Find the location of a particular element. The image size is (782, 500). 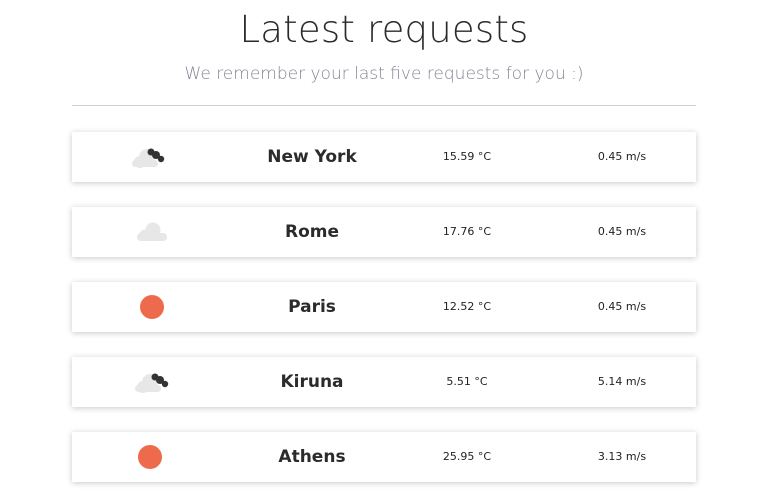

temperature: 25.95 °C is located at coordinates (467, 456).